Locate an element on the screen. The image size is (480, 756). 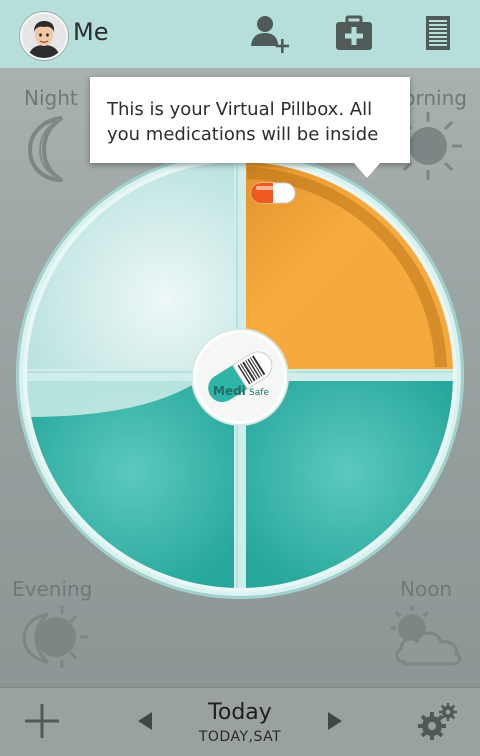
date-subtitle: TODAY,SAT is located at coordinates (240, 737).